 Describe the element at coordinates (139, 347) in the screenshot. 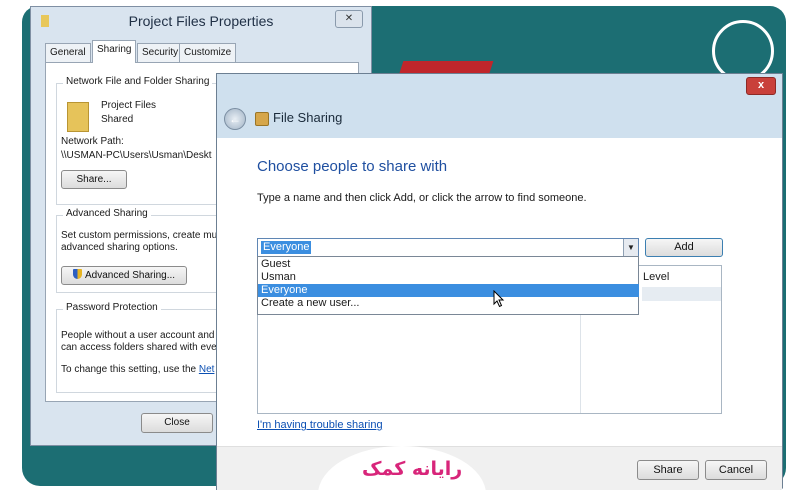

I see `password-protection-text-2: can access folders shared with eve` at that location.